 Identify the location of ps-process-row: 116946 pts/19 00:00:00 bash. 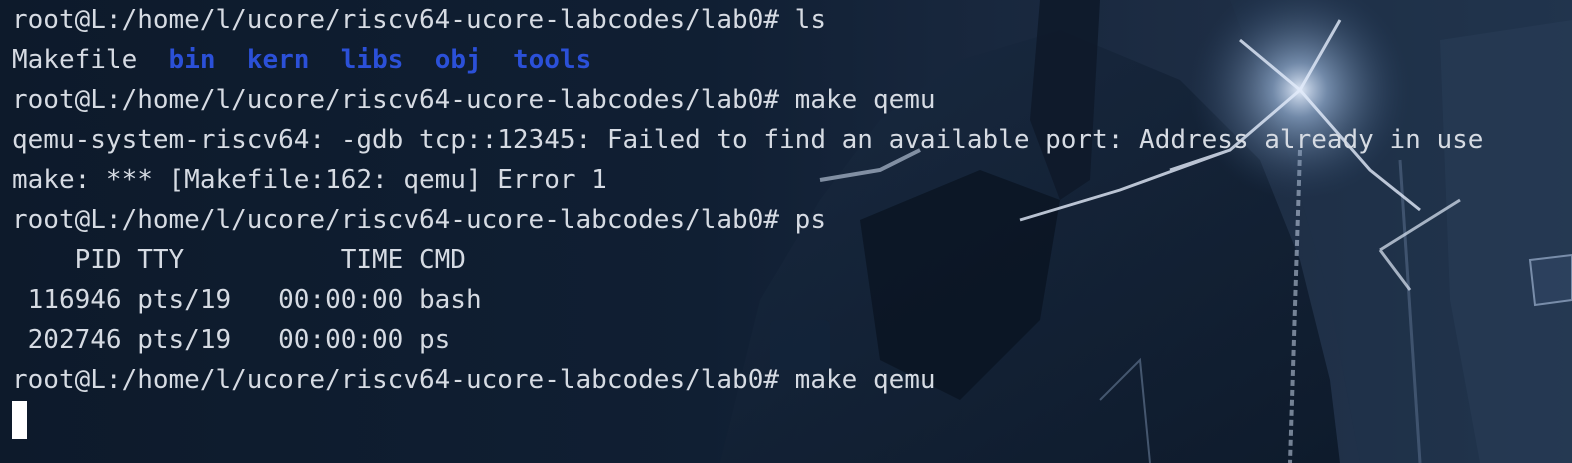
(247, 300).